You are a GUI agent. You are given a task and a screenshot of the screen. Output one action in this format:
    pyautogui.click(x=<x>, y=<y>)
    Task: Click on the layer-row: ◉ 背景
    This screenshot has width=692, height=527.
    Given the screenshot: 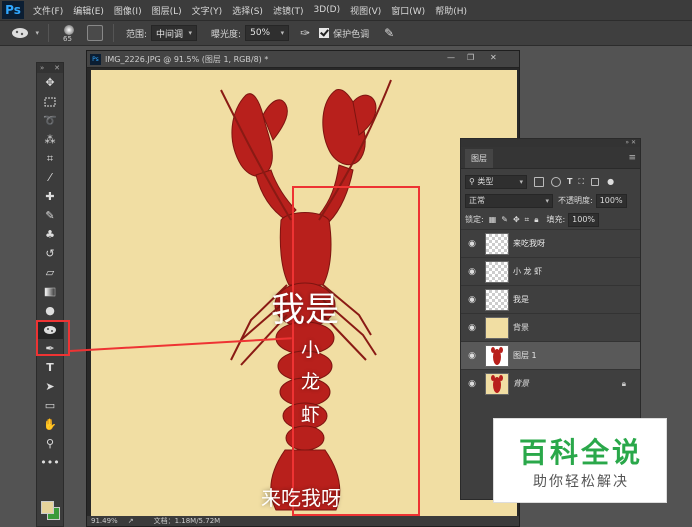 What is the action you would take?
    pyautogui.click(x=550, y=327)
    